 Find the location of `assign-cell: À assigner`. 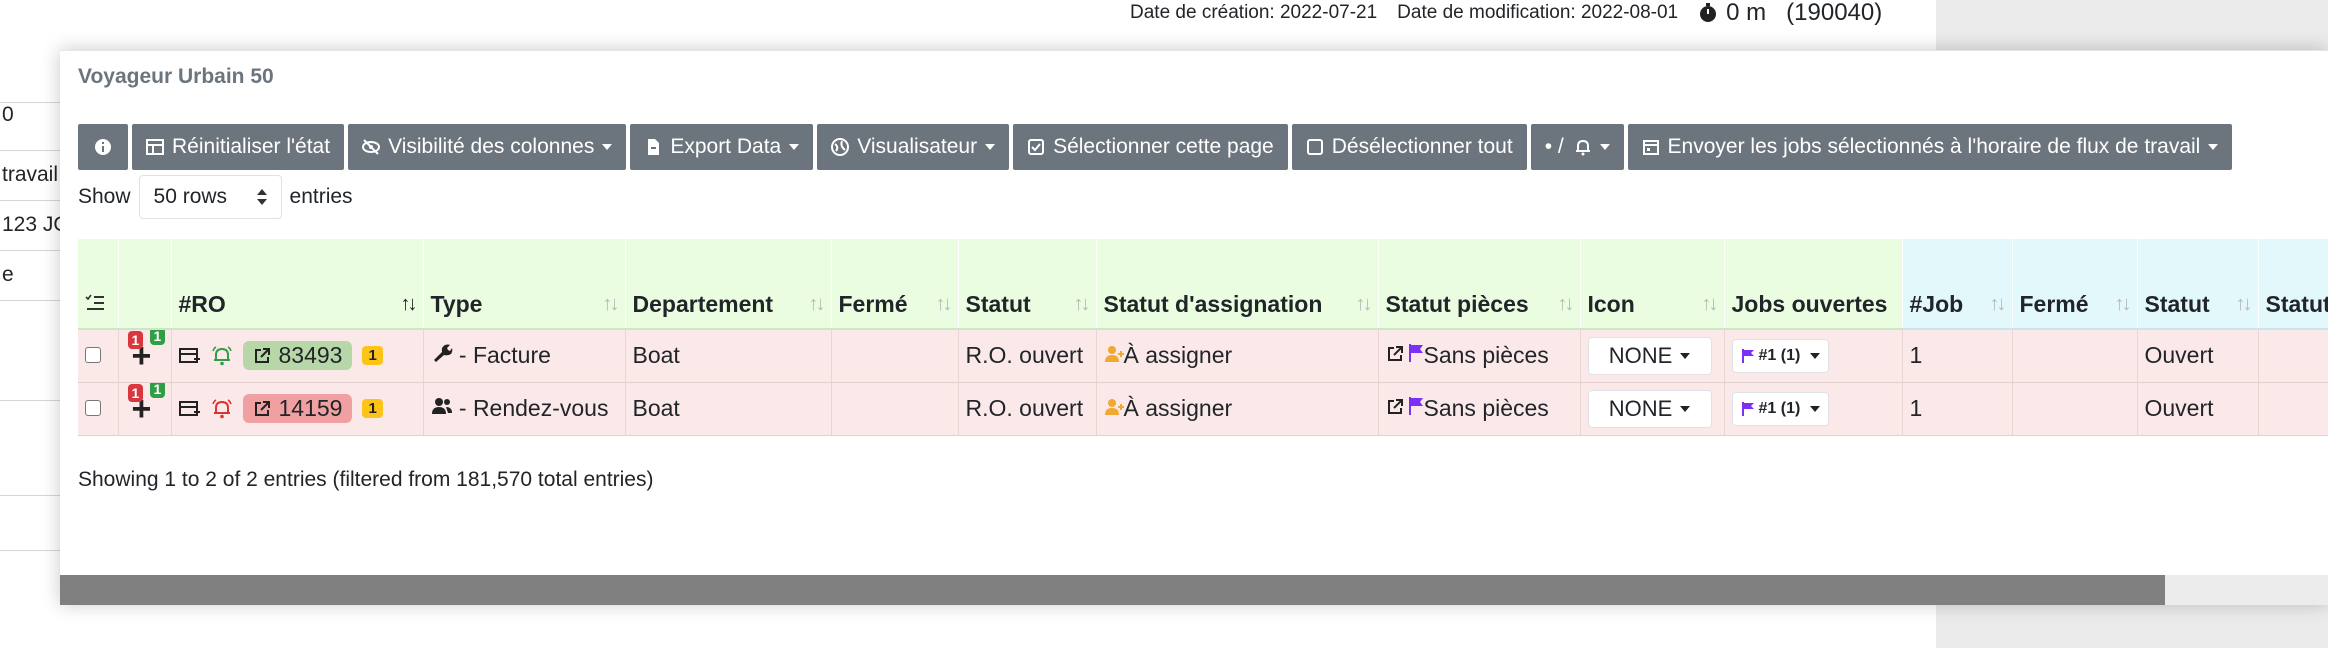

assign-cell: À assigner is located at coordinates (1237, 356).